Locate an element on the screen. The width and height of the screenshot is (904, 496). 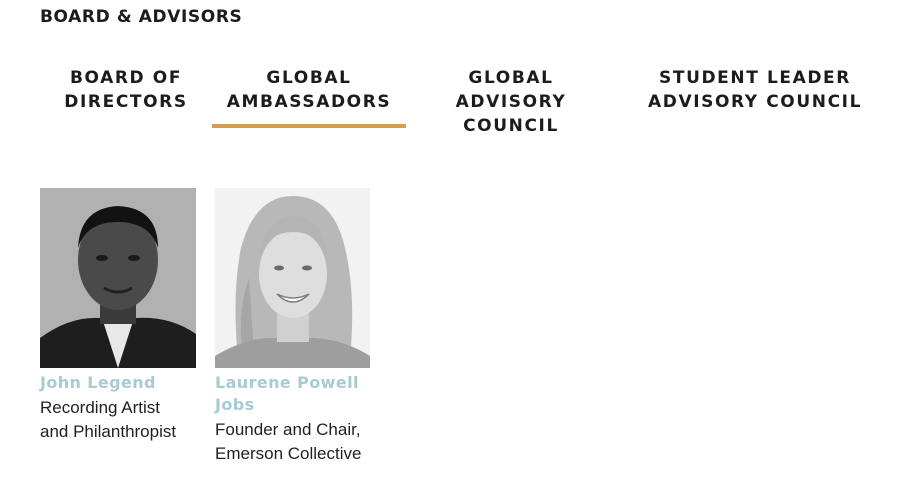
tab-label: GLOBAL AMBASSADORS is located at coordinates (309, 90).